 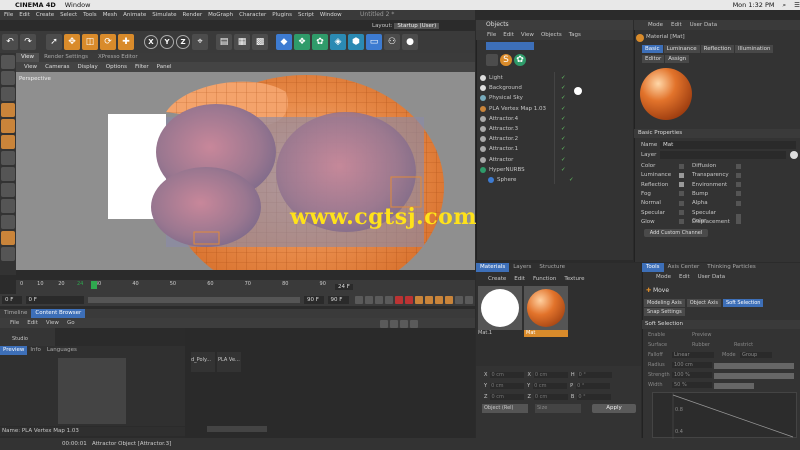 What do you see at coordinates (794, 155) in the screenshot?
I see `layer-picker-icon` at bounding box center [794, 155].